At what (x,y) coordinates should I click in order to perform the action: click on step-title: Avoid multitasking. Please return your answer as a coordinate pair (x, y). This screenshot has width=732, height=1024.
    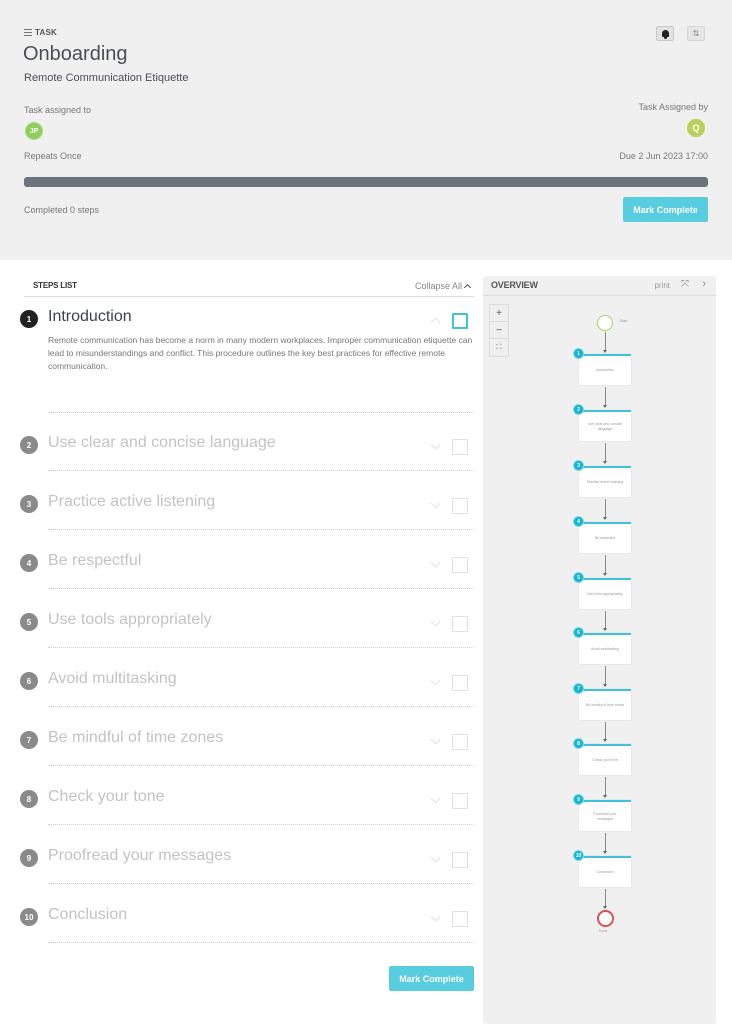
    Looking at the image, I should click on (112, 679).